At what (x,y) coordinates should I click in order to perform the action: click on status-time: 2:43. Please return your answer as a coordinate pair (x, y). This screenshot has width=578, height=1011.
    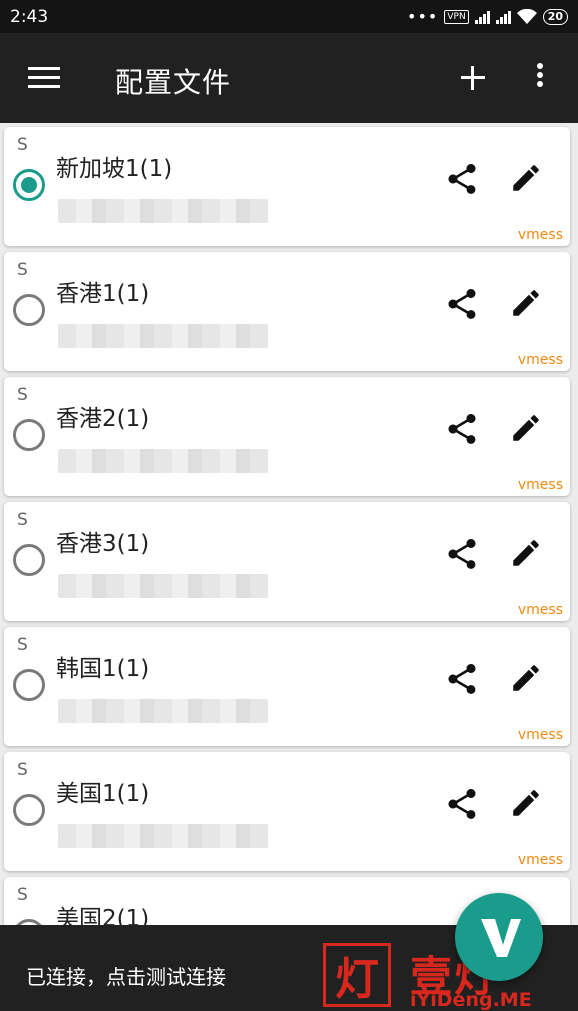
    Looking at the image, I should click on (29, 16).